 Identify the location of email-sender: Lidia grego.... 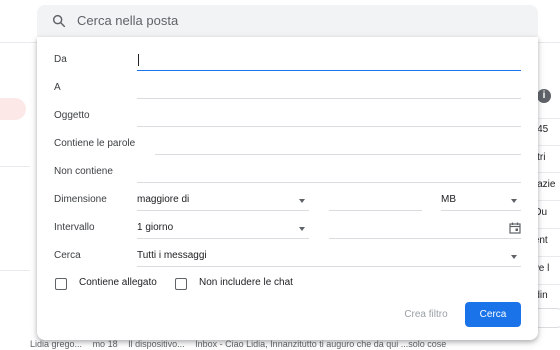
(56, 344).